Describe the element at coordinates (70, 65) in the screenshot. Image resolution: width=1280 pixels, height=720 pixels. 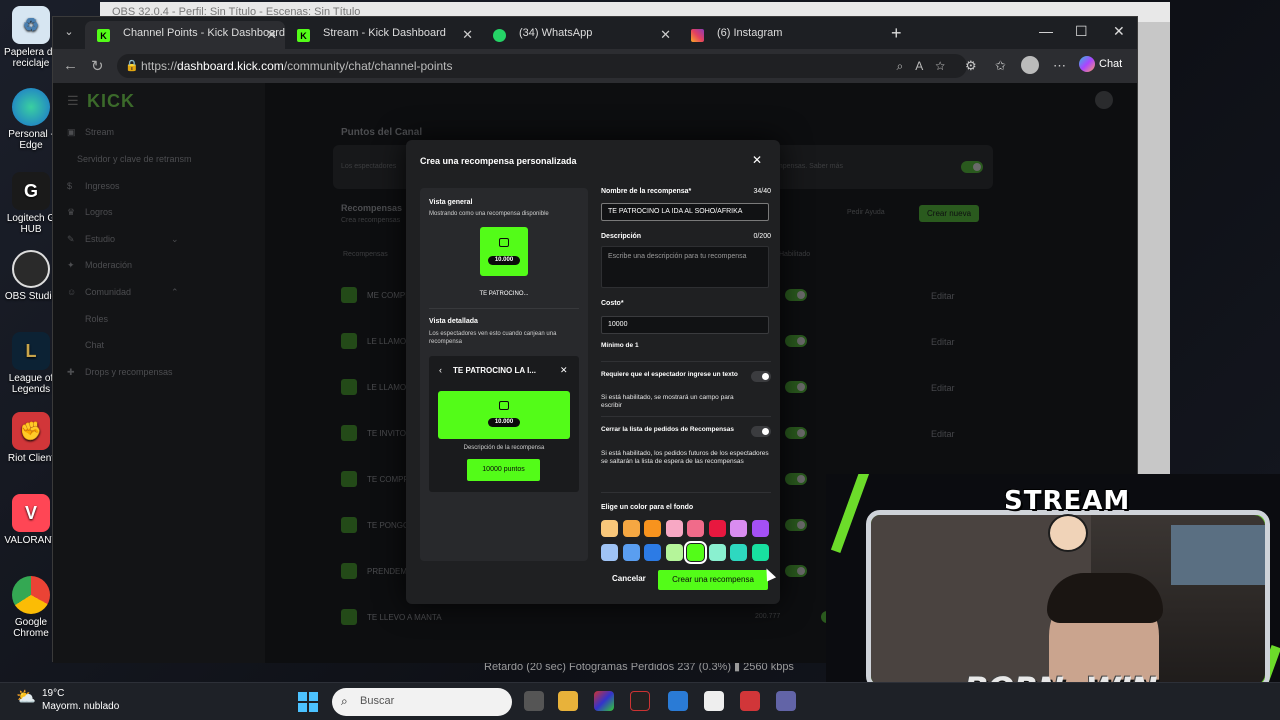
I see `back-icon: ←` at that location.